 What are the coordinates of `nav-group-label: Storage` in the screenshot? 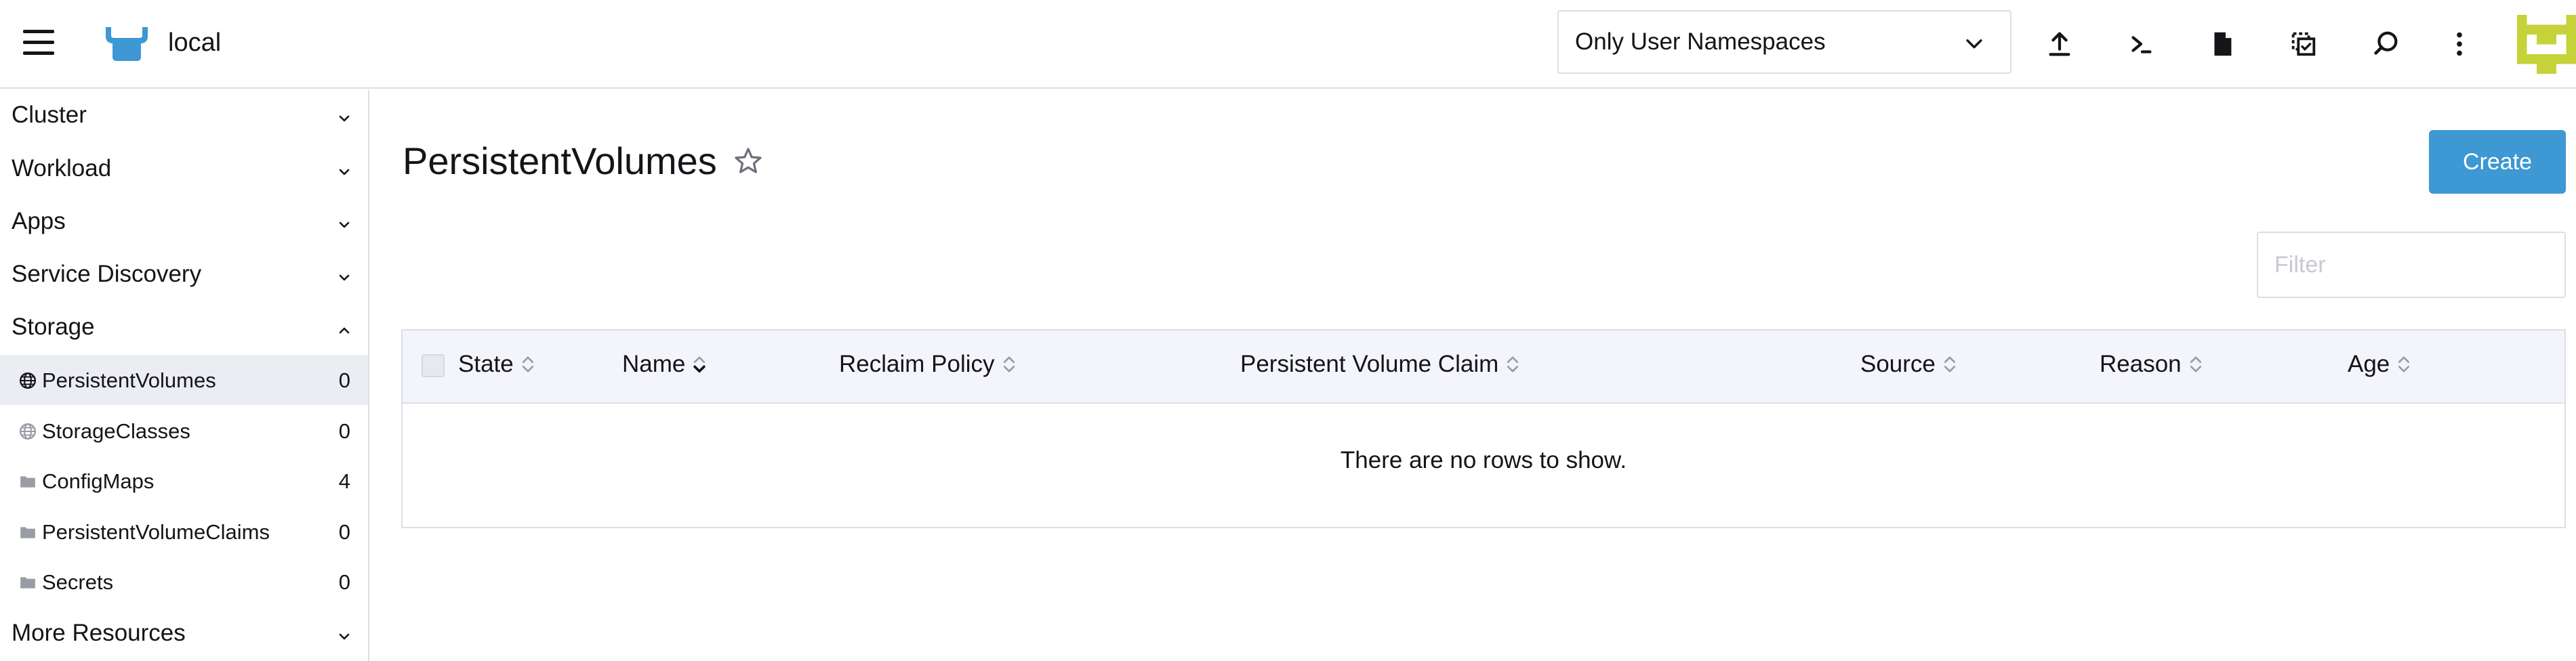 It's located at (54, 327).